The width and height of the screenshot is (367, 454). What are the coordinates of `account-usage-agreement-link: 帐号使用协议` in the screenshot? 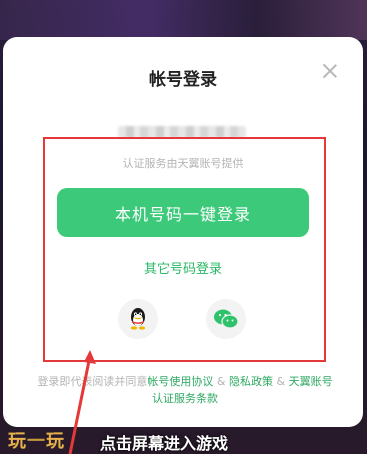 It's located at (180, 381).